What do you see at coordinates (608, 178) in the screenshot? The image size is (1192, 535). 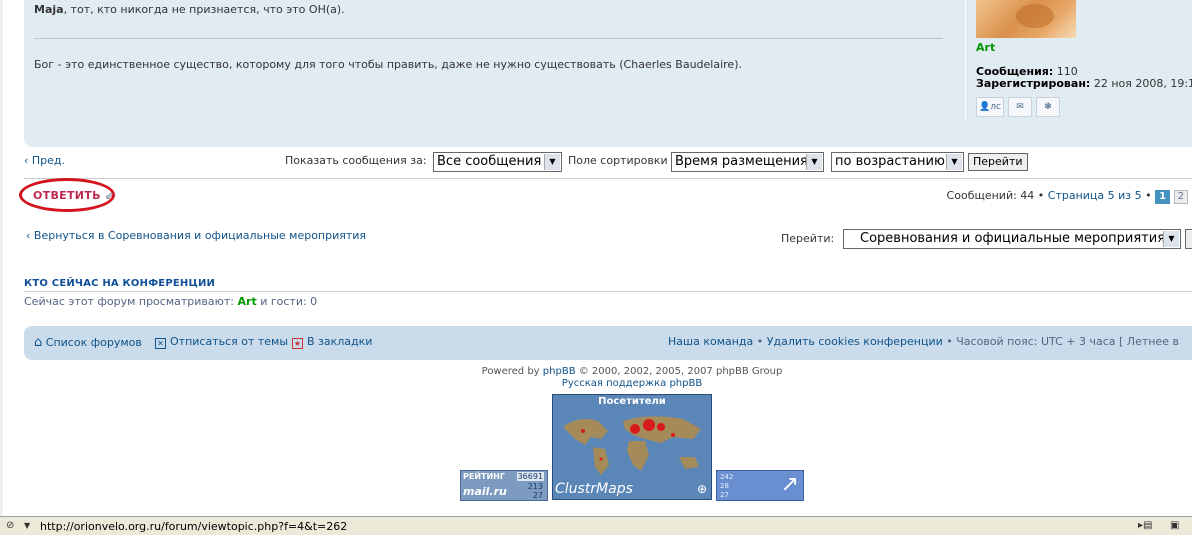 I see `sort-bar-divider` at bounding box center [608, 178].